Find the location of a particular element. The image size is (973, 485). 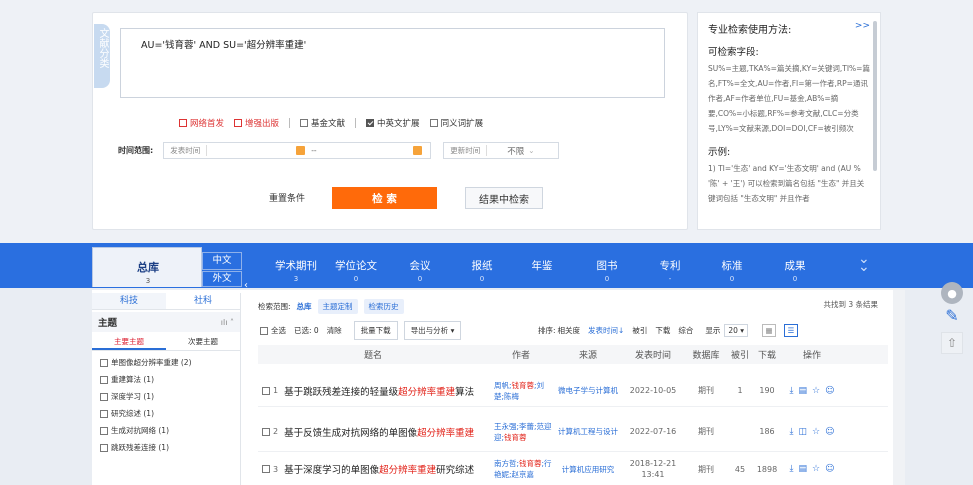

topic-section-header: 主题 ılı ˄ is located at coordinates (166, 322).